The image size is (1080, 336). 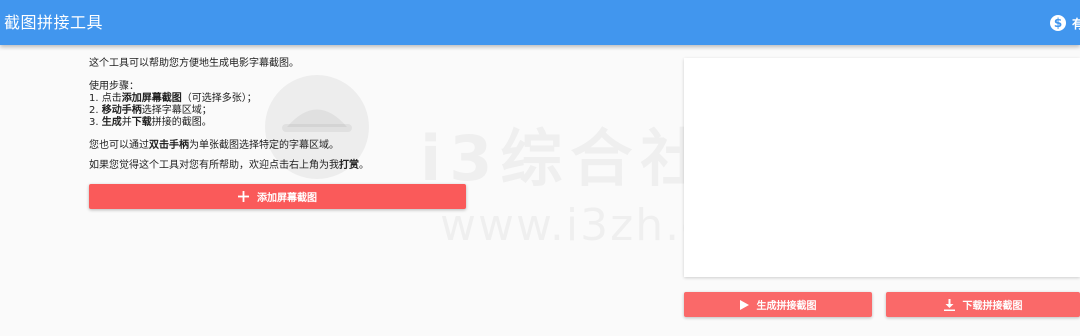 What do you see at coordinates (54, 22) in the screenshot?
I see `app-title: 截图拼接工具` at bounding box center [54, 22].